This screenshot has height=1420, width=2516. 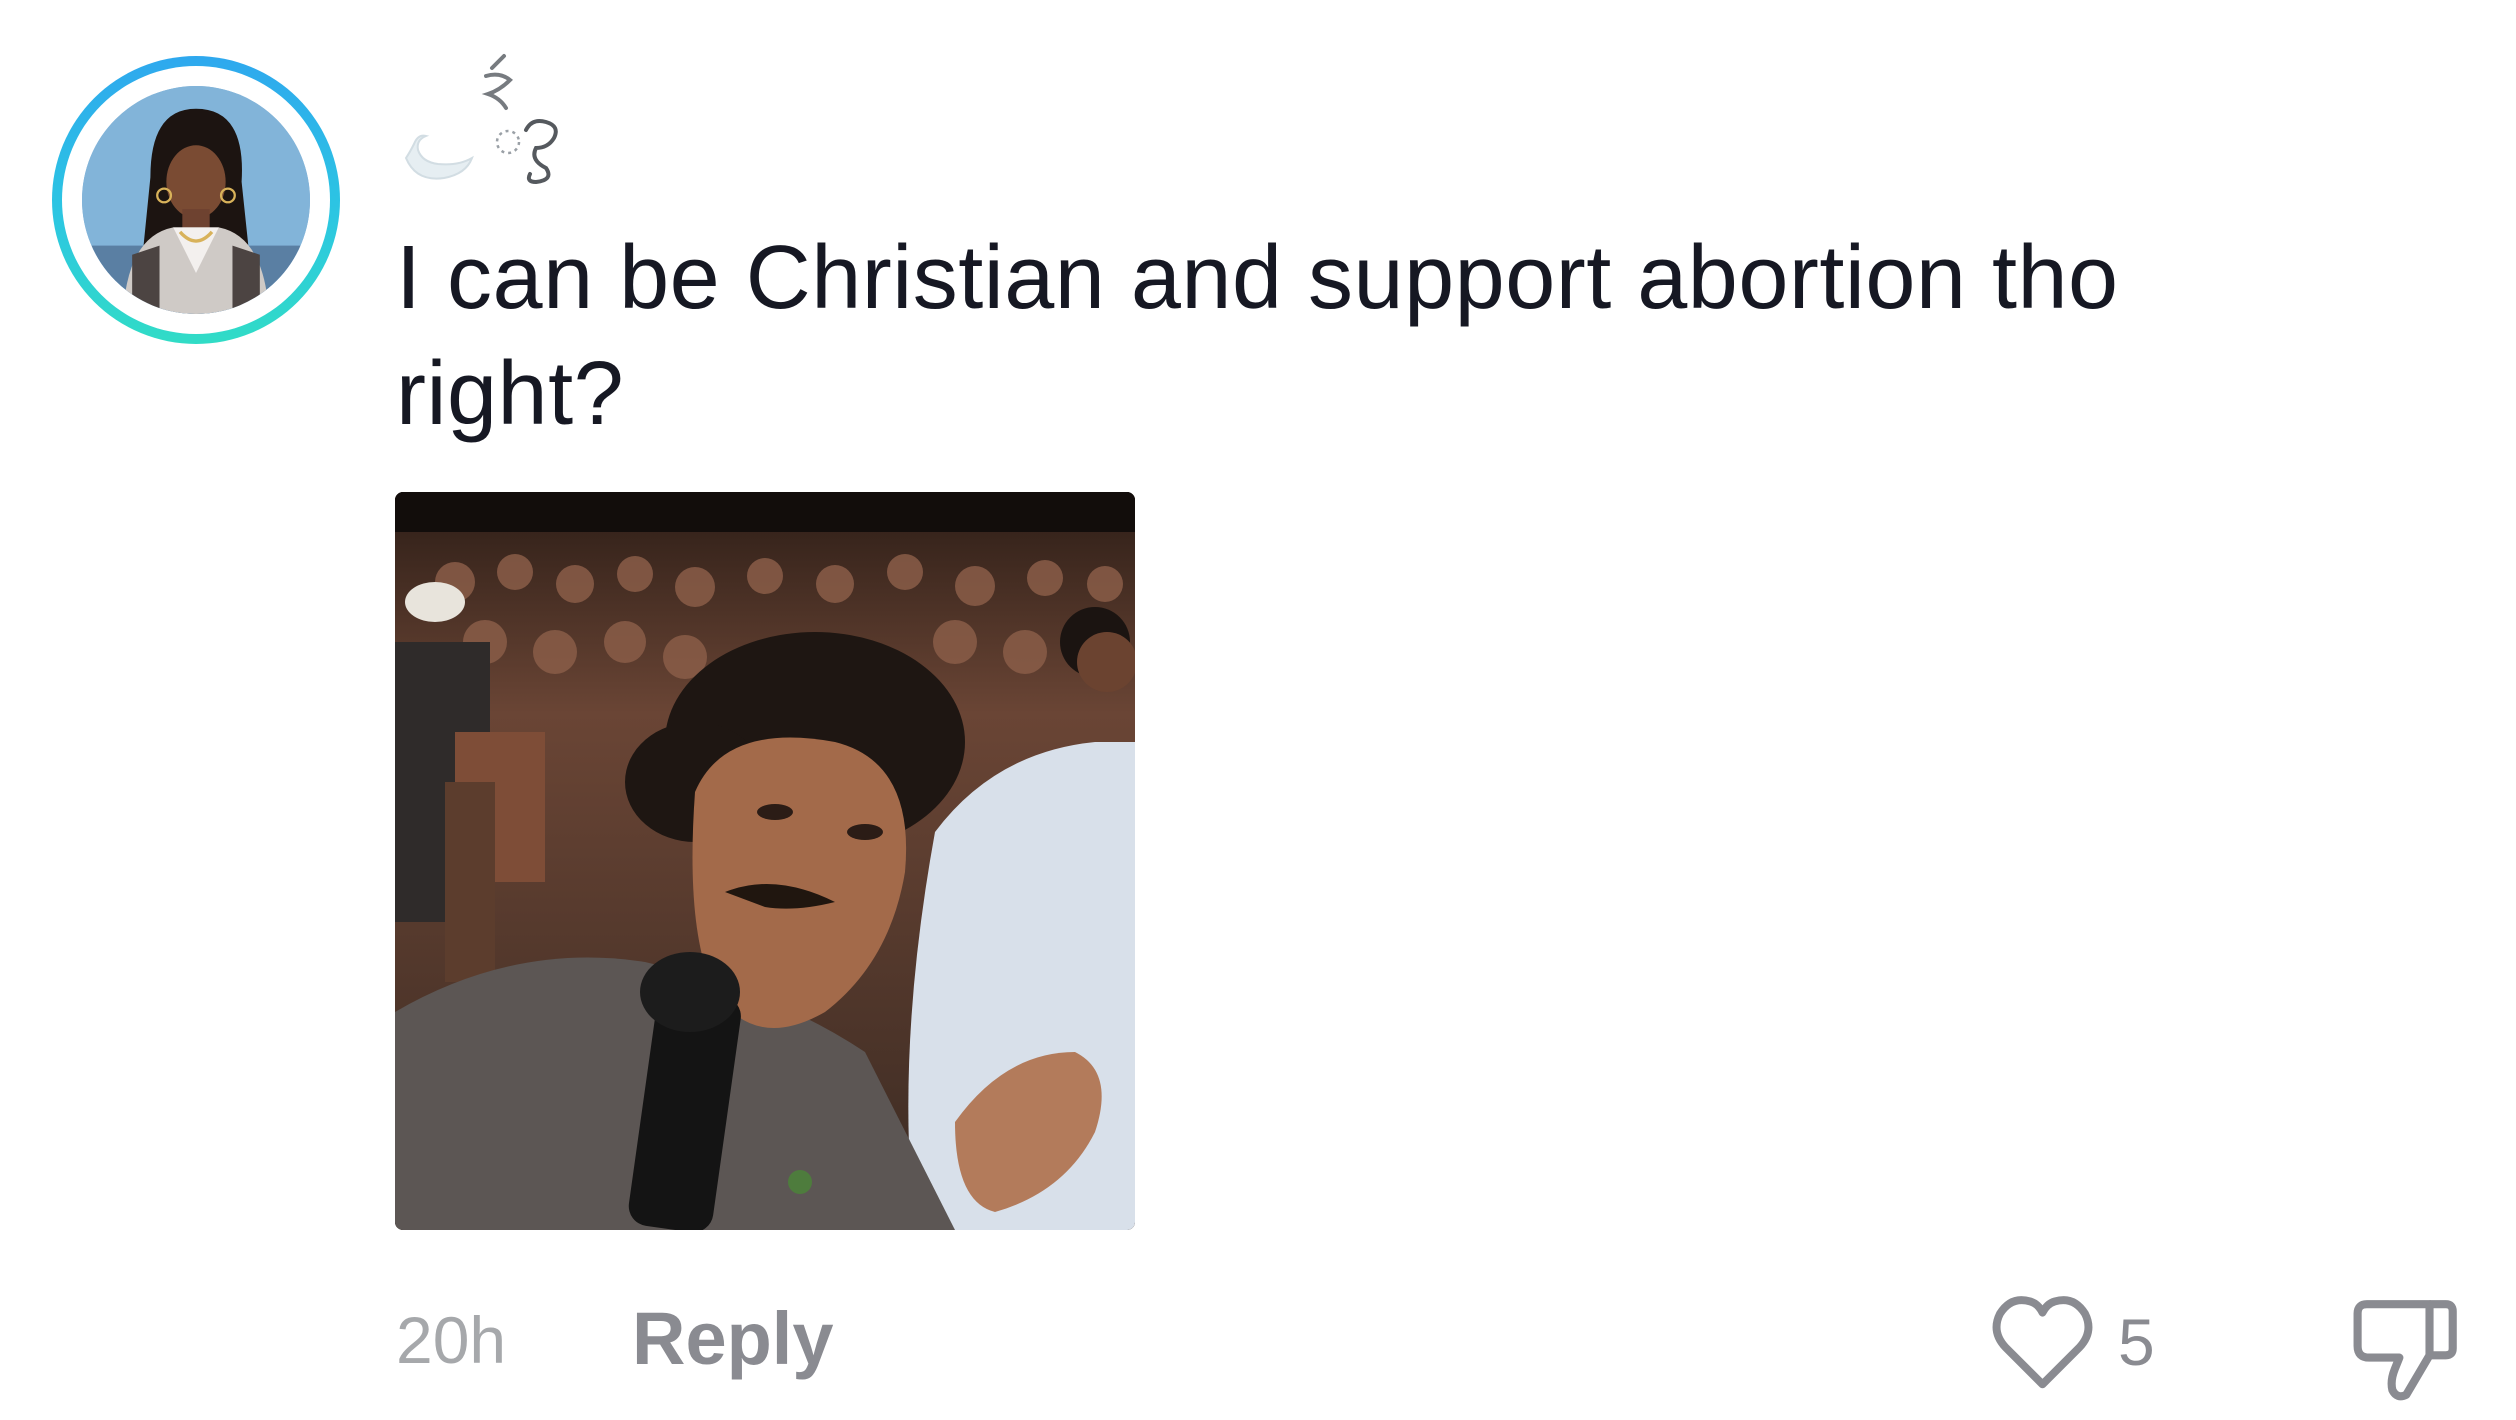 What do you see at coordinates (451, 1340) in the screenshot?
I see `comment-time: 20h` at bounding box center [451, 1340].